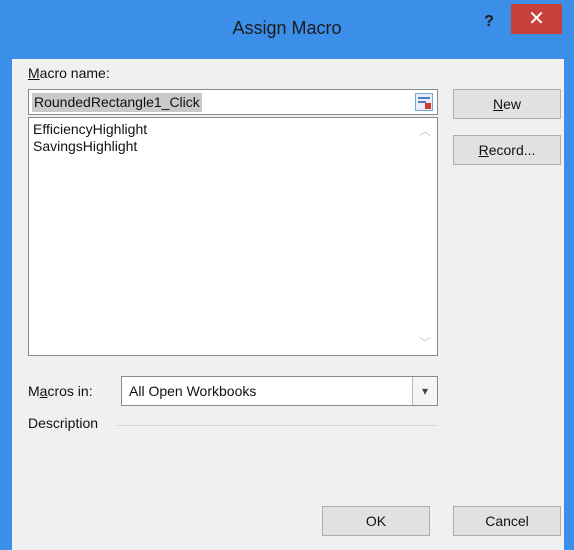 The image size is (574, 550). I want to click on collapse-icon-bar, so click(424, 98).